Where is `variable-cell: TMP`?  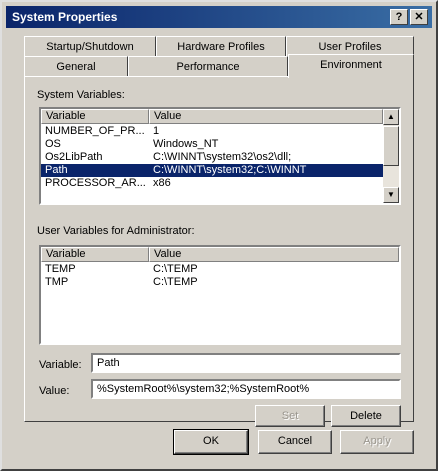 variable-cell: TMP is located at coordinates (57, 282).